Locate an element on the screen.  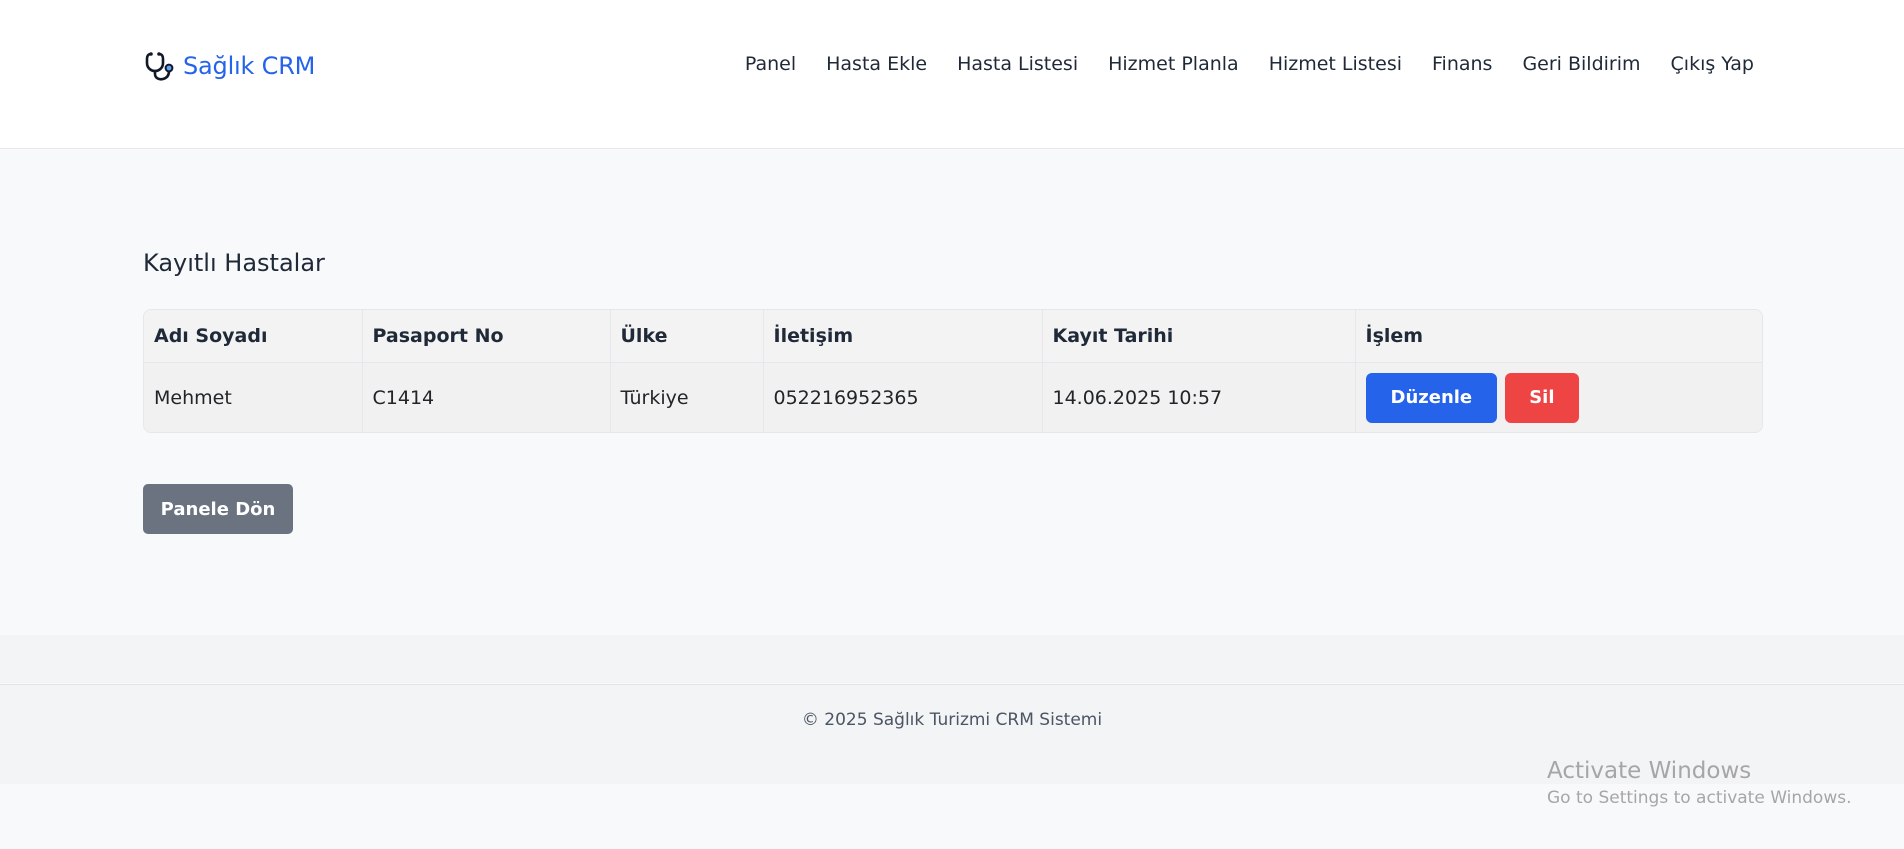
nav-geri-bildirim: Geri Bildirim is located at coordinates (1581, 64).